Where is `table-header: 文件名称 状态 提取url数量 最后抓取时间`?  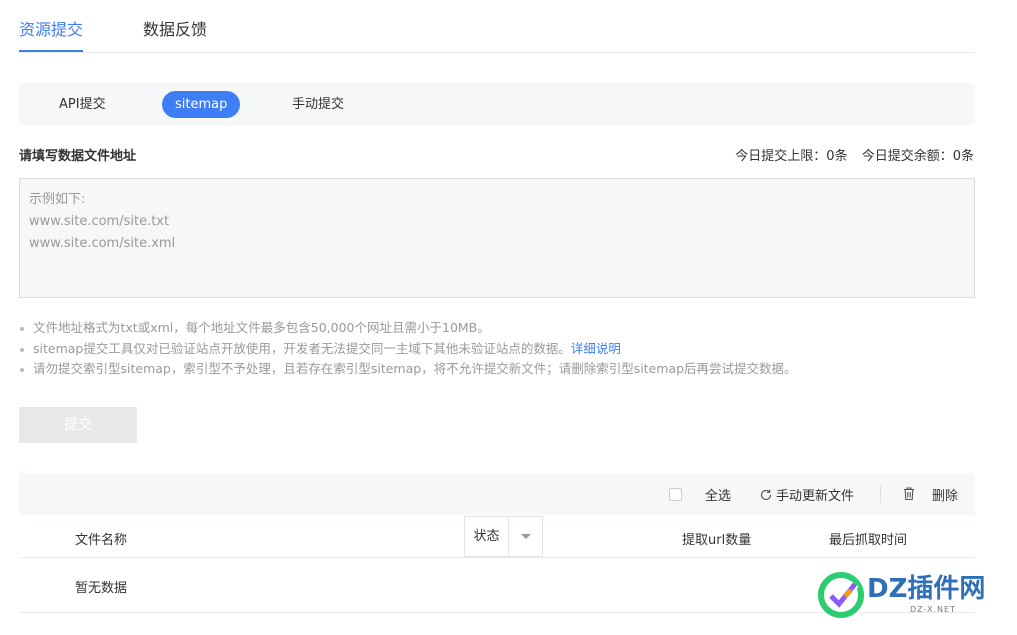
table-header: 文件名称 状态 提取url数量 最后抓取时间 is located at coordinates (497, 537).